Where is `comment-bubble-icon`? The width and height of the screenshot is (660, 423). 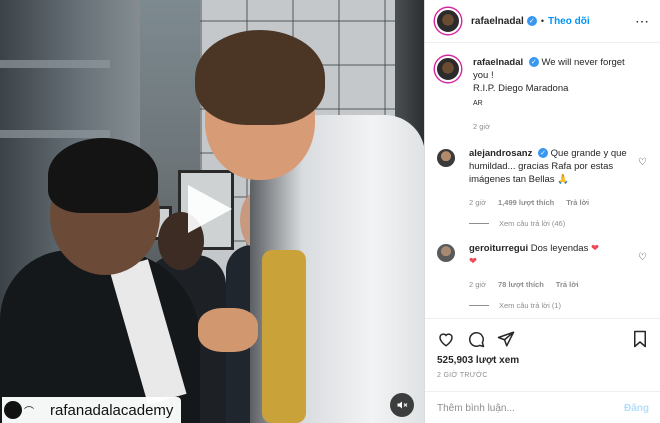 comment-bubble-icon is located at coordinates (476, 339).